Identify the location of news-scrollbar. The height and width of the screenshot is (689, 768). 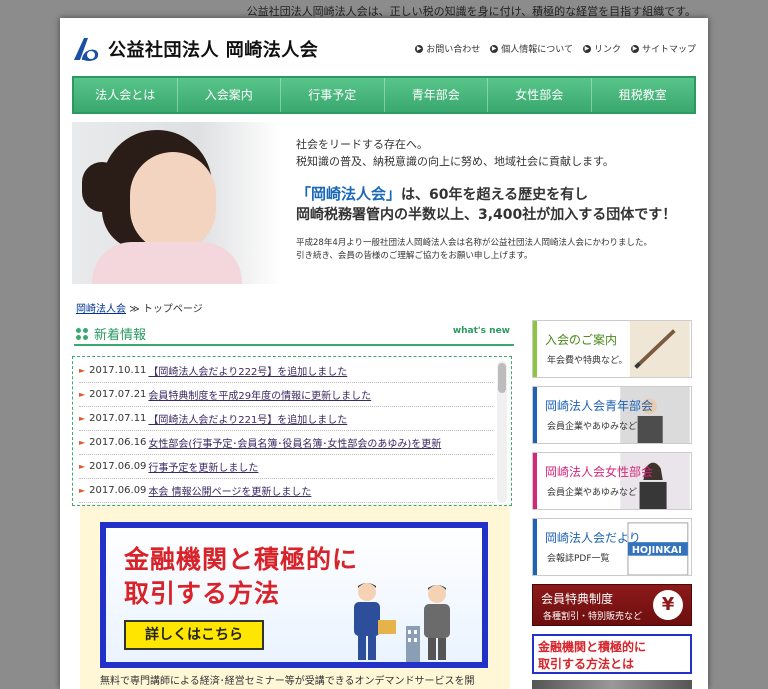
(502, 432).